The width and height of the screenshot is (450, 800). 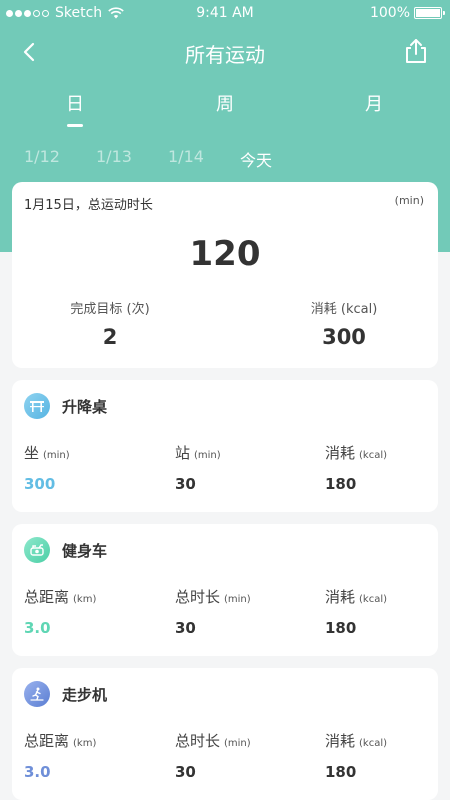 I want to click on tab-week: 周, so click(x=225, y=103).